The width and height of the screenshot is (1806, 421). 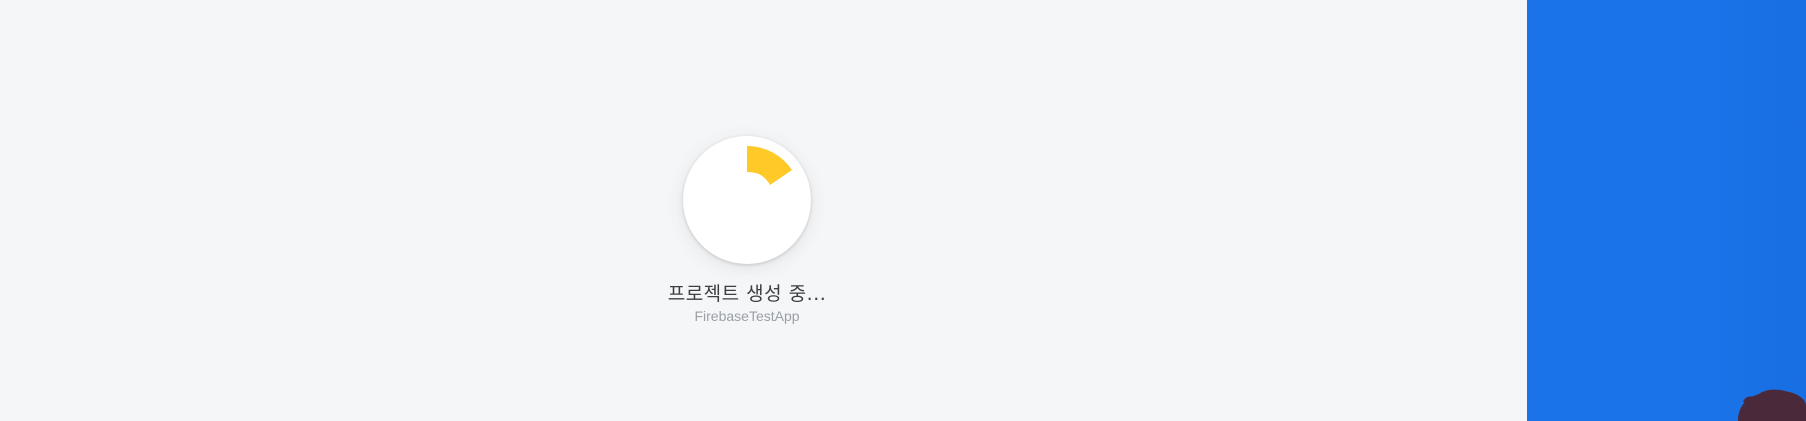 I want to click on spinner-graphic, so click(x=769, y=165).